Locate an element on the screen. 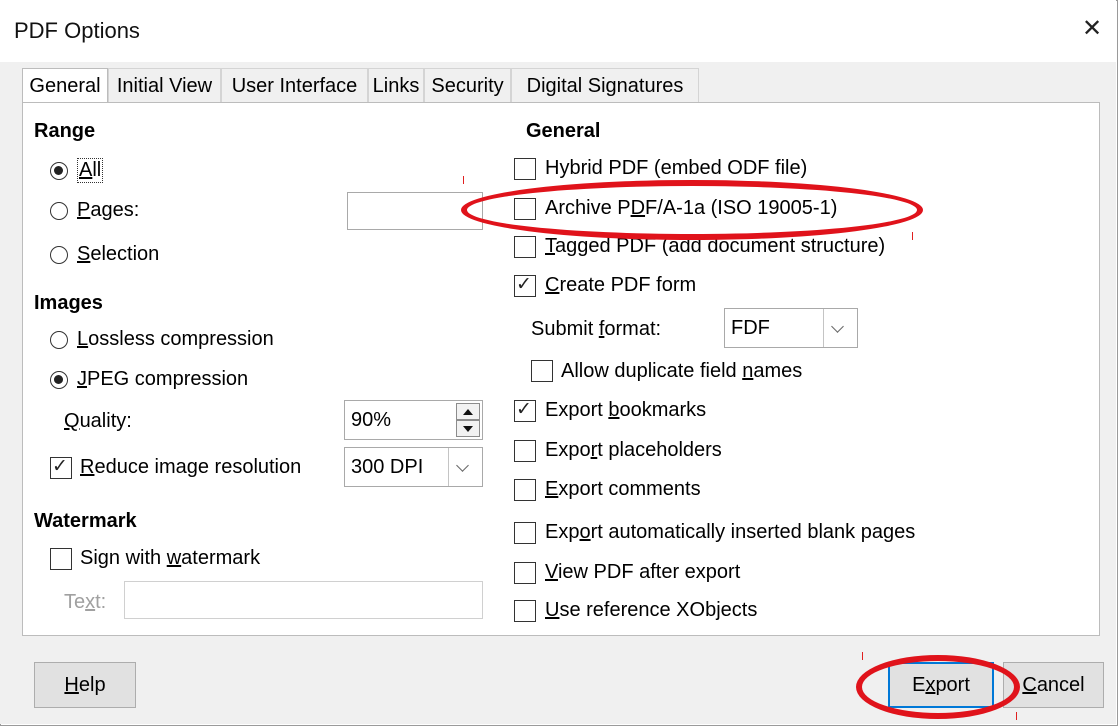 The image size is (1118, 726). range-all-radio is located at coordinates (59, 171).